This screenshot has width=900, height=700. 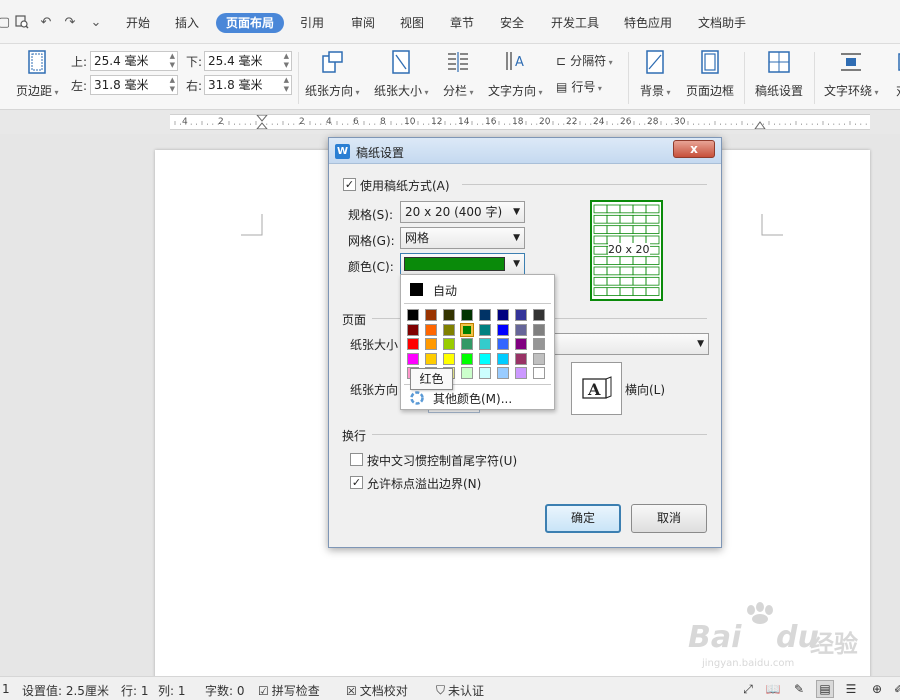 What do you see at coordinates (312, 23) in the screenshot?
I see `tab-references: 引用` at bounding box center [312, 23].